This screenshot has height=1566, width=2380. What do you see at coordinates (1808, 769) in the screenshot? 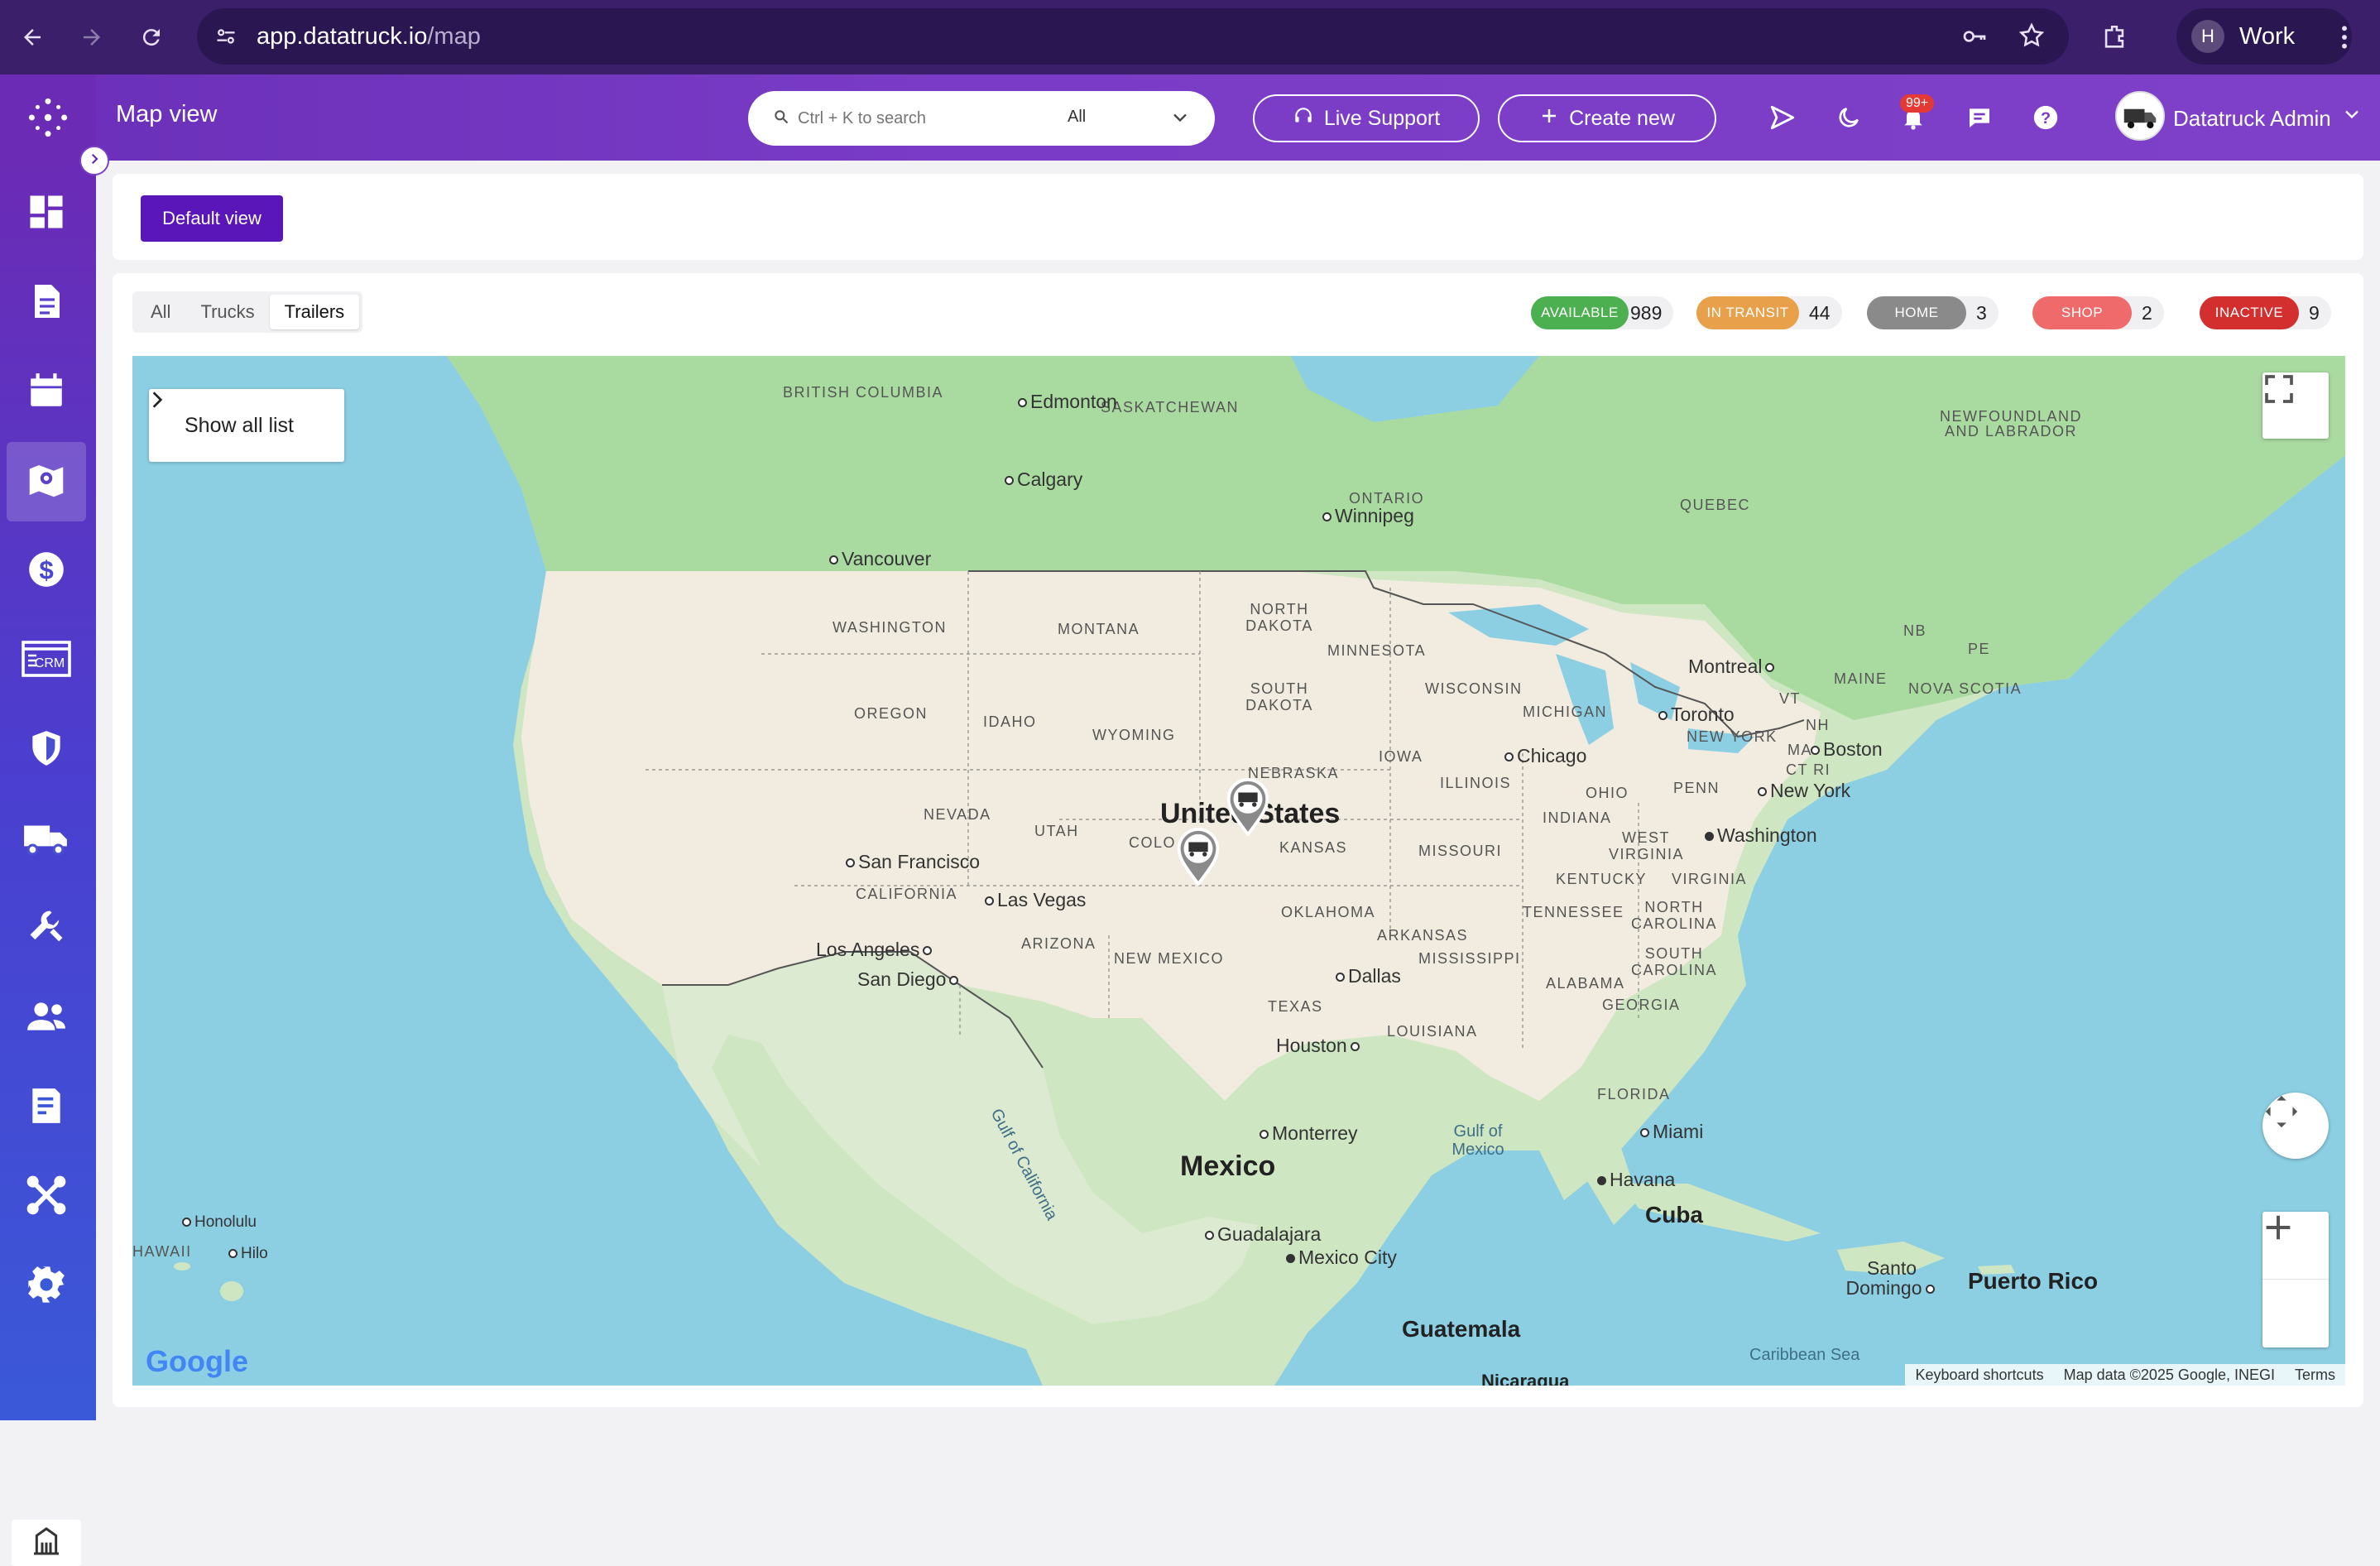
I see `region-label: CT RI` at bounding box center [1808, 769].